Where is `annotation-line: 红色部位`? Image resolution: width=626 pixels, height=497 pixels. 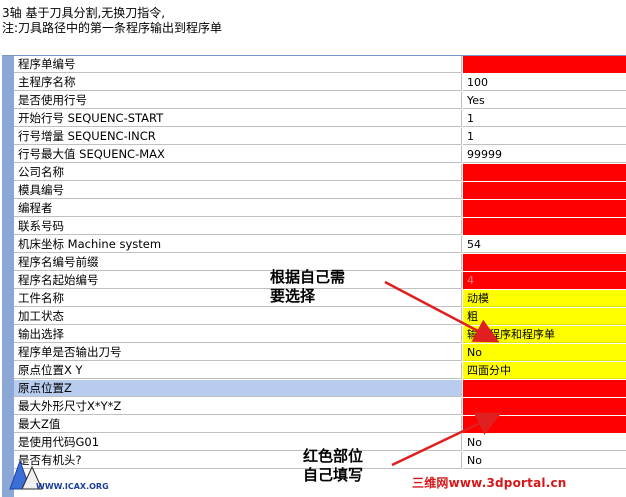
annotation-line: 红色部位 is located at coordinates (332, 456).